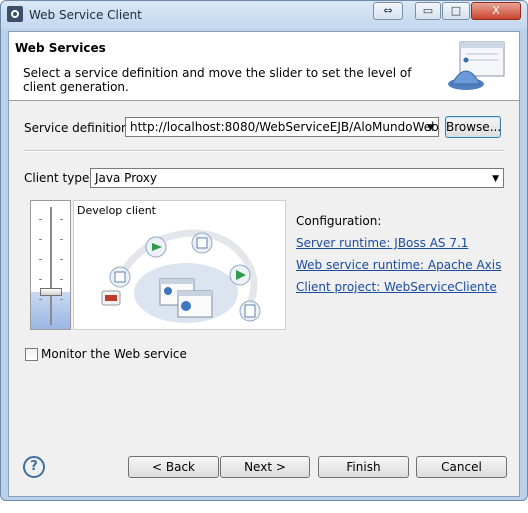 Image resolution: width=528 pixels, height=513 pixels. I want to click on configuration-heading: Configuration:, so click(339, 221).